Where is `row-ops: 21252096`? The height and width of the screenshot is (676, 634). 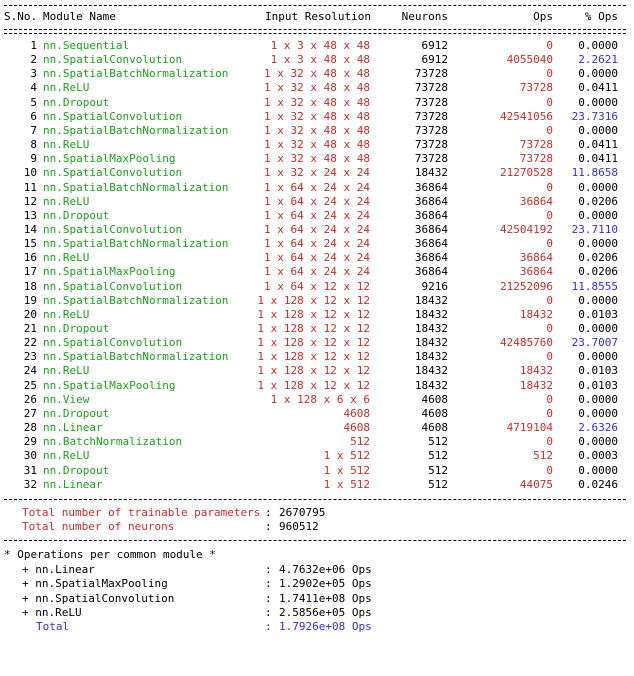 row-ops: 21252096 is located at coordinates (526, 286).